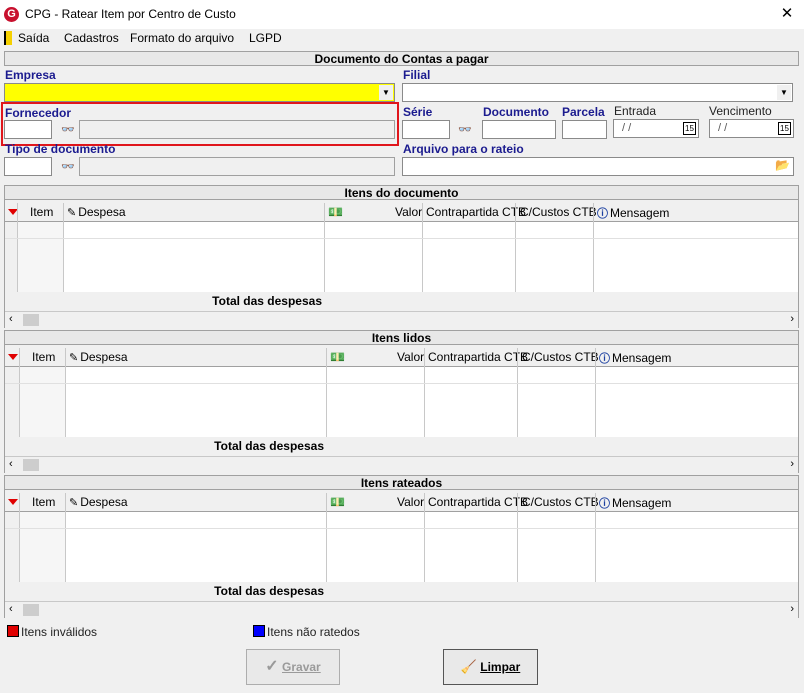 This screenshot has height=693, width=804. I want to click on grid-title: Itens do documento, so click(401, 192).